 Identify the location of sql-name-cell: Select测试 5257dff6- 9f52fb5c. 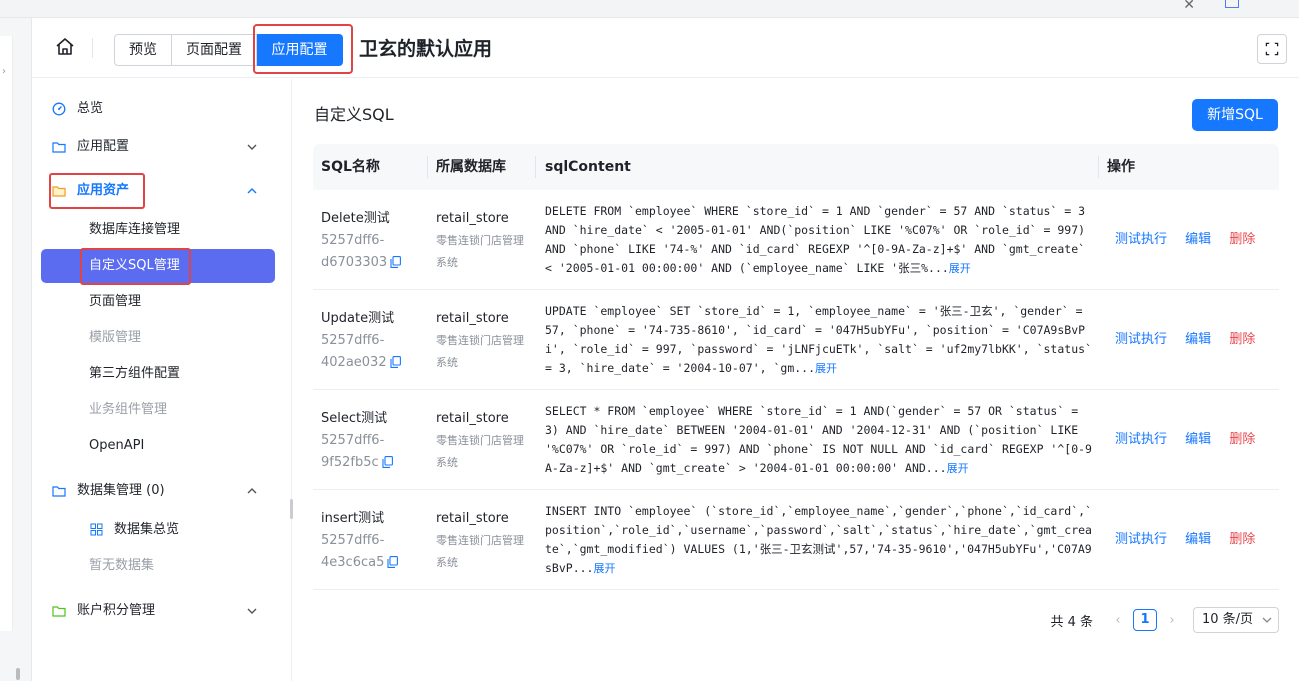
(371, 441).